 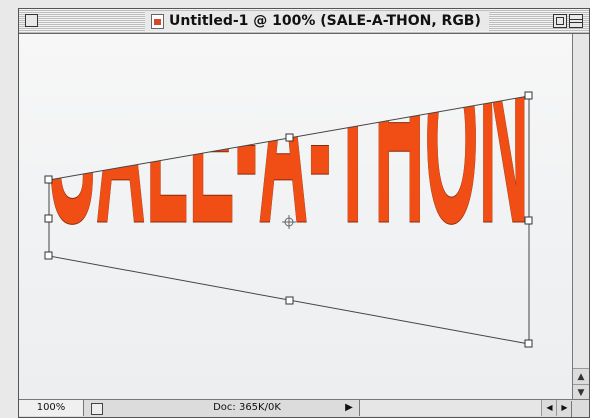 I want to click on status-menu-arrow-icon: ▶, so click(x=349, y=408).